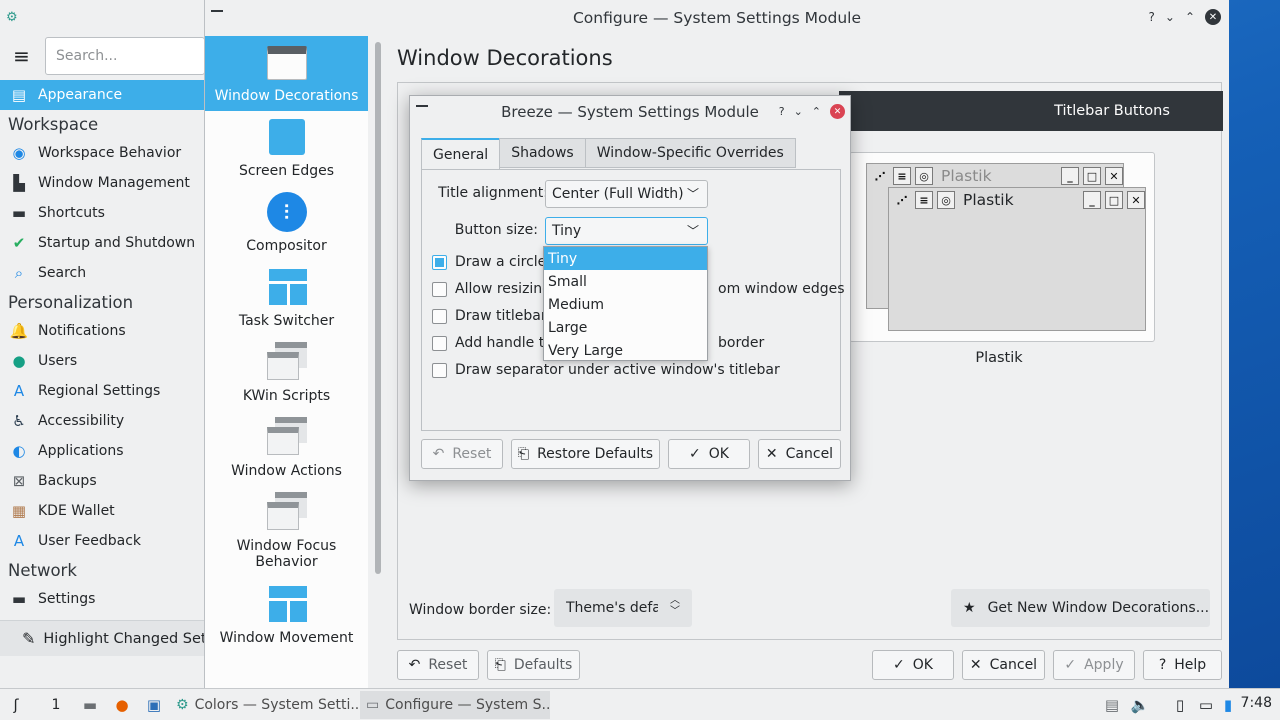  What do you see at coordinates (461, 154) in the screenshot?
I see `tab-general: General` at bounding box center [461, 154].